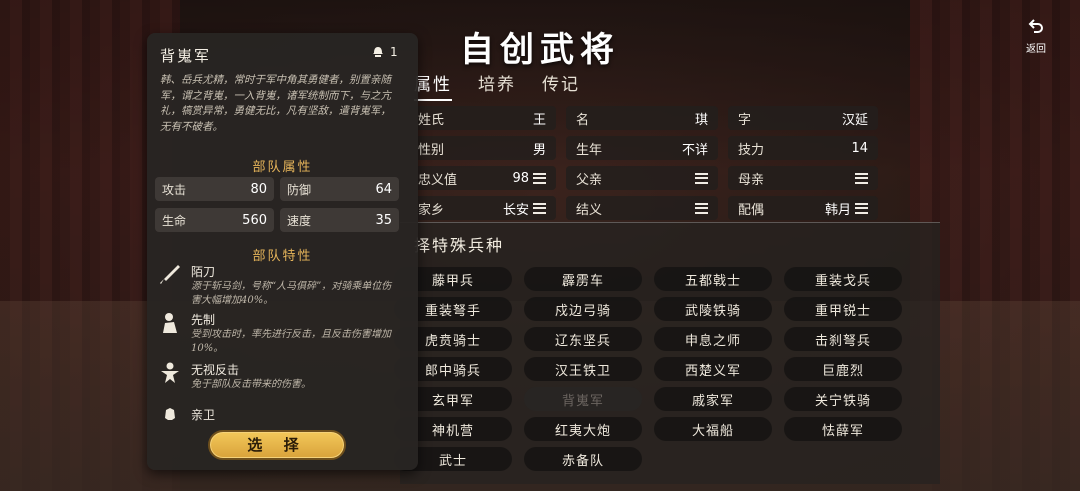 This screenshot has height=491, width=1080. I want to click on troop-option: 关宁铁骑, so click(843, 399).